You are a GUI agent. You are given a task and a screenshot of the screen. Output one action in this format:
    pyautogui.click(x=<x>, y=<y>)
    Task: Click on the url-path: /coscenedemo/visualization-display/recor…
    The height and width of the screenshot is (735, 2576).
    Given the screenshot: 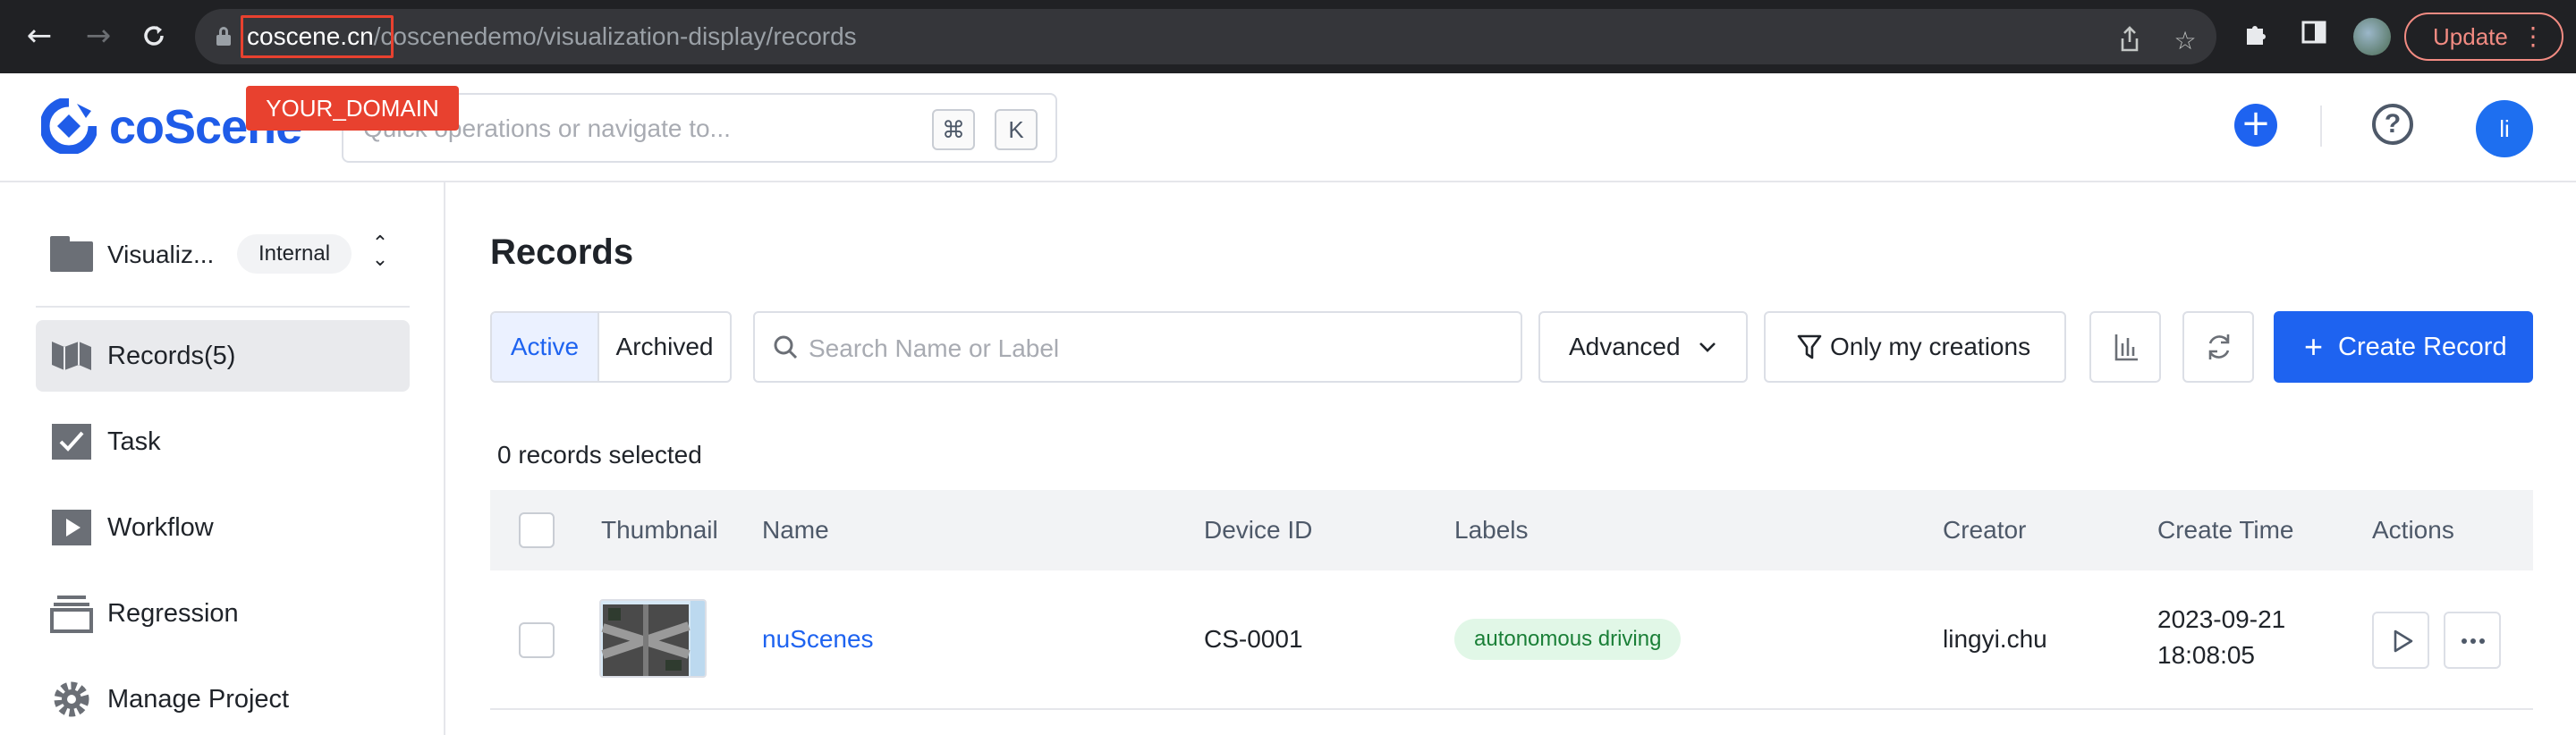 What is the action you would take?
    pyautogui.click(x=615, y=36)
    